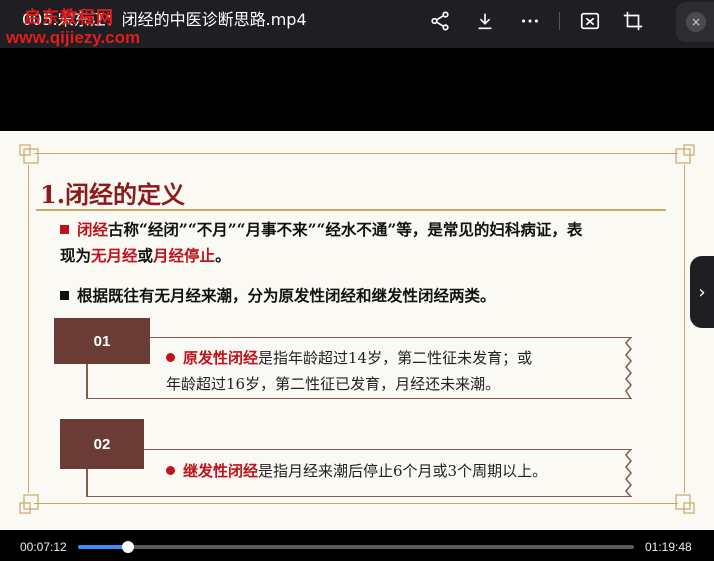 Image resolution: width=714 pixels, height=561 pixels. I want to click on progress-bar, so click(356, 547).